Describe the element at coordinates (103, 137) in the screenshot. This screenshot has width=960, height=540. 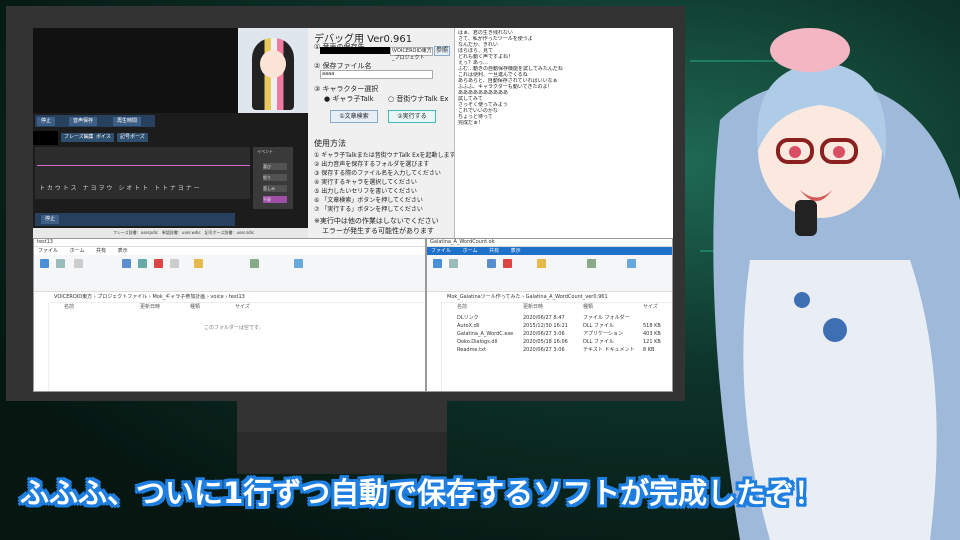
I see `tab-voice: ボイス` at that location.